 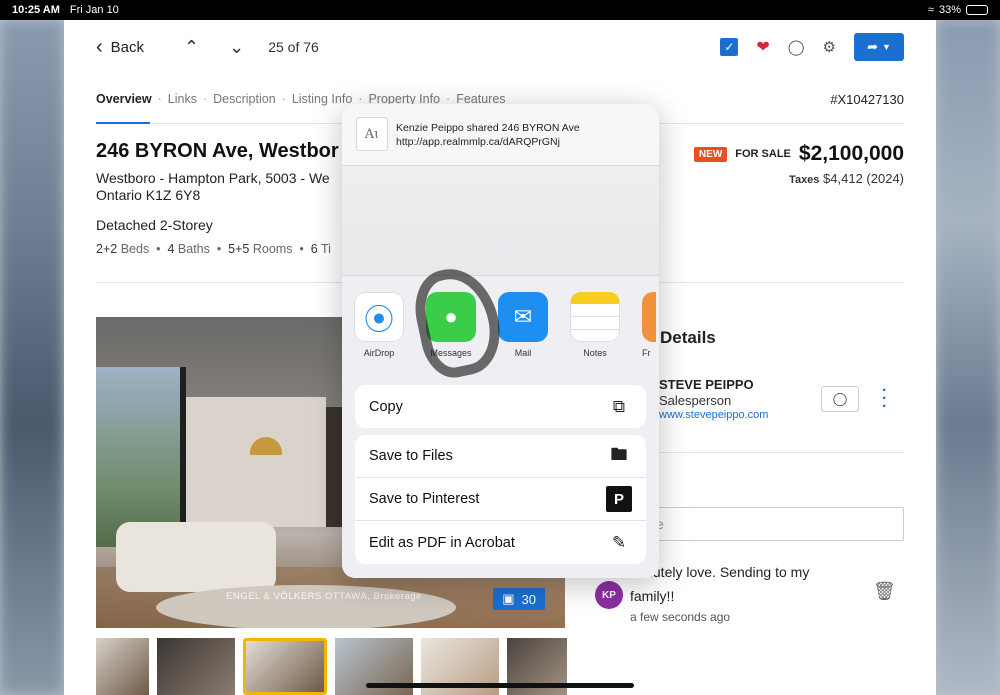 I want to click on agent-role: Salesperson, so click(x=695, y=400).